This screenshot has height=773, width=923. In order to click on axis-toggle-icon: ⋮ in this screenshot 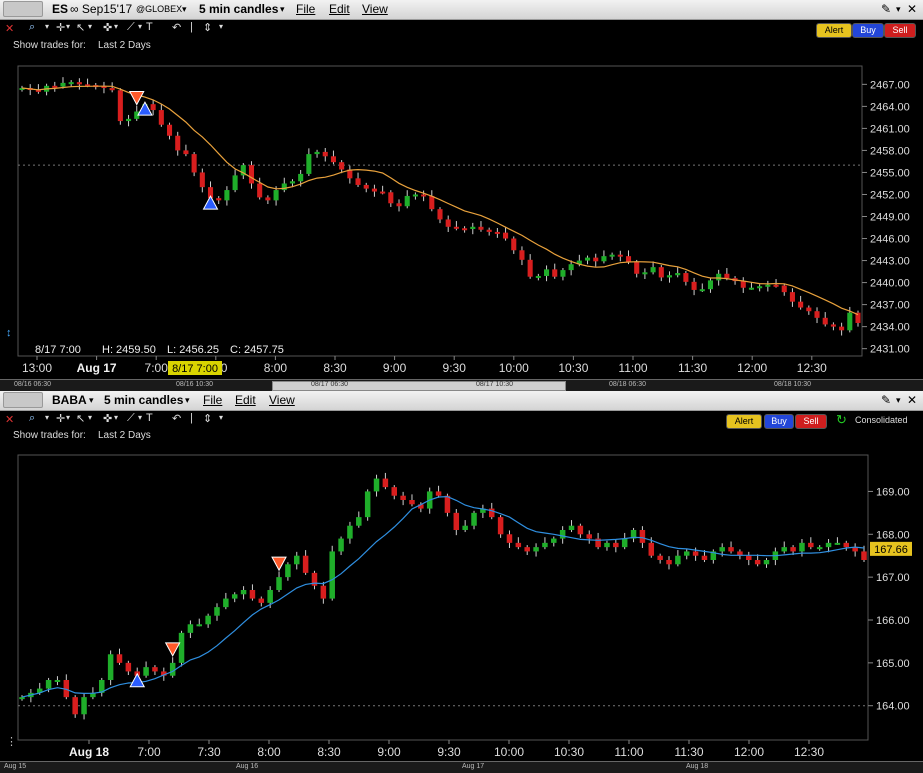, I will do `click(11, 742)`.